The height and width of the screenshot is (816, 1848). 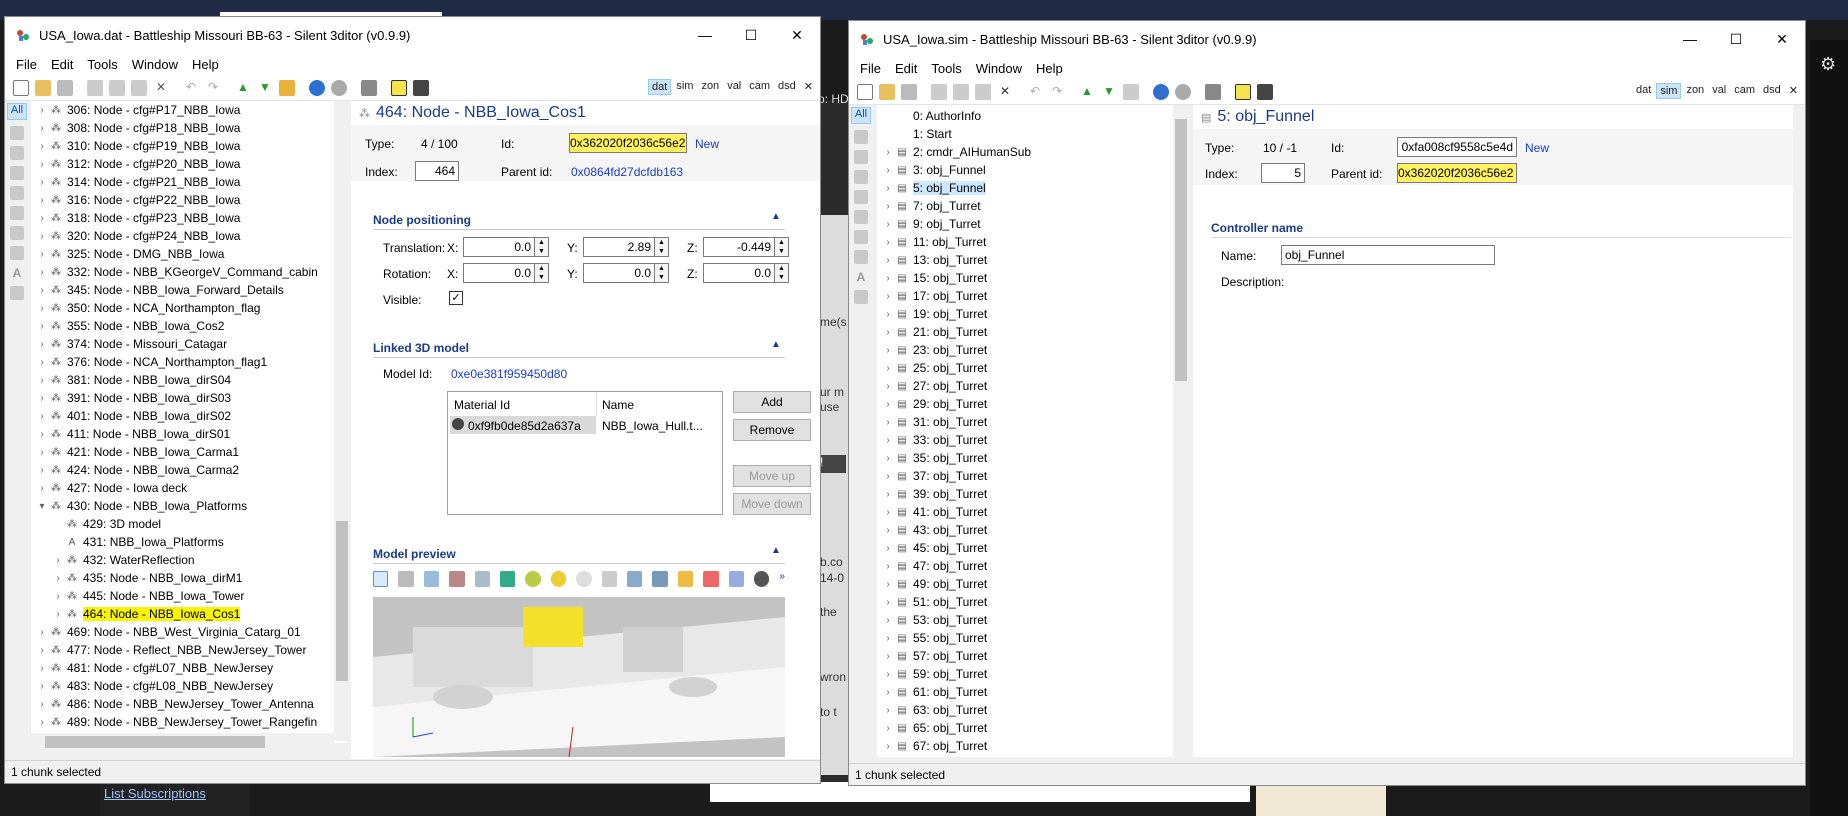 What do you see at coordinates (1030, 656) in the screenshot?
I see `tree-item: › ▤ 57: obj_Turret` at bounding box center [1030, 656].